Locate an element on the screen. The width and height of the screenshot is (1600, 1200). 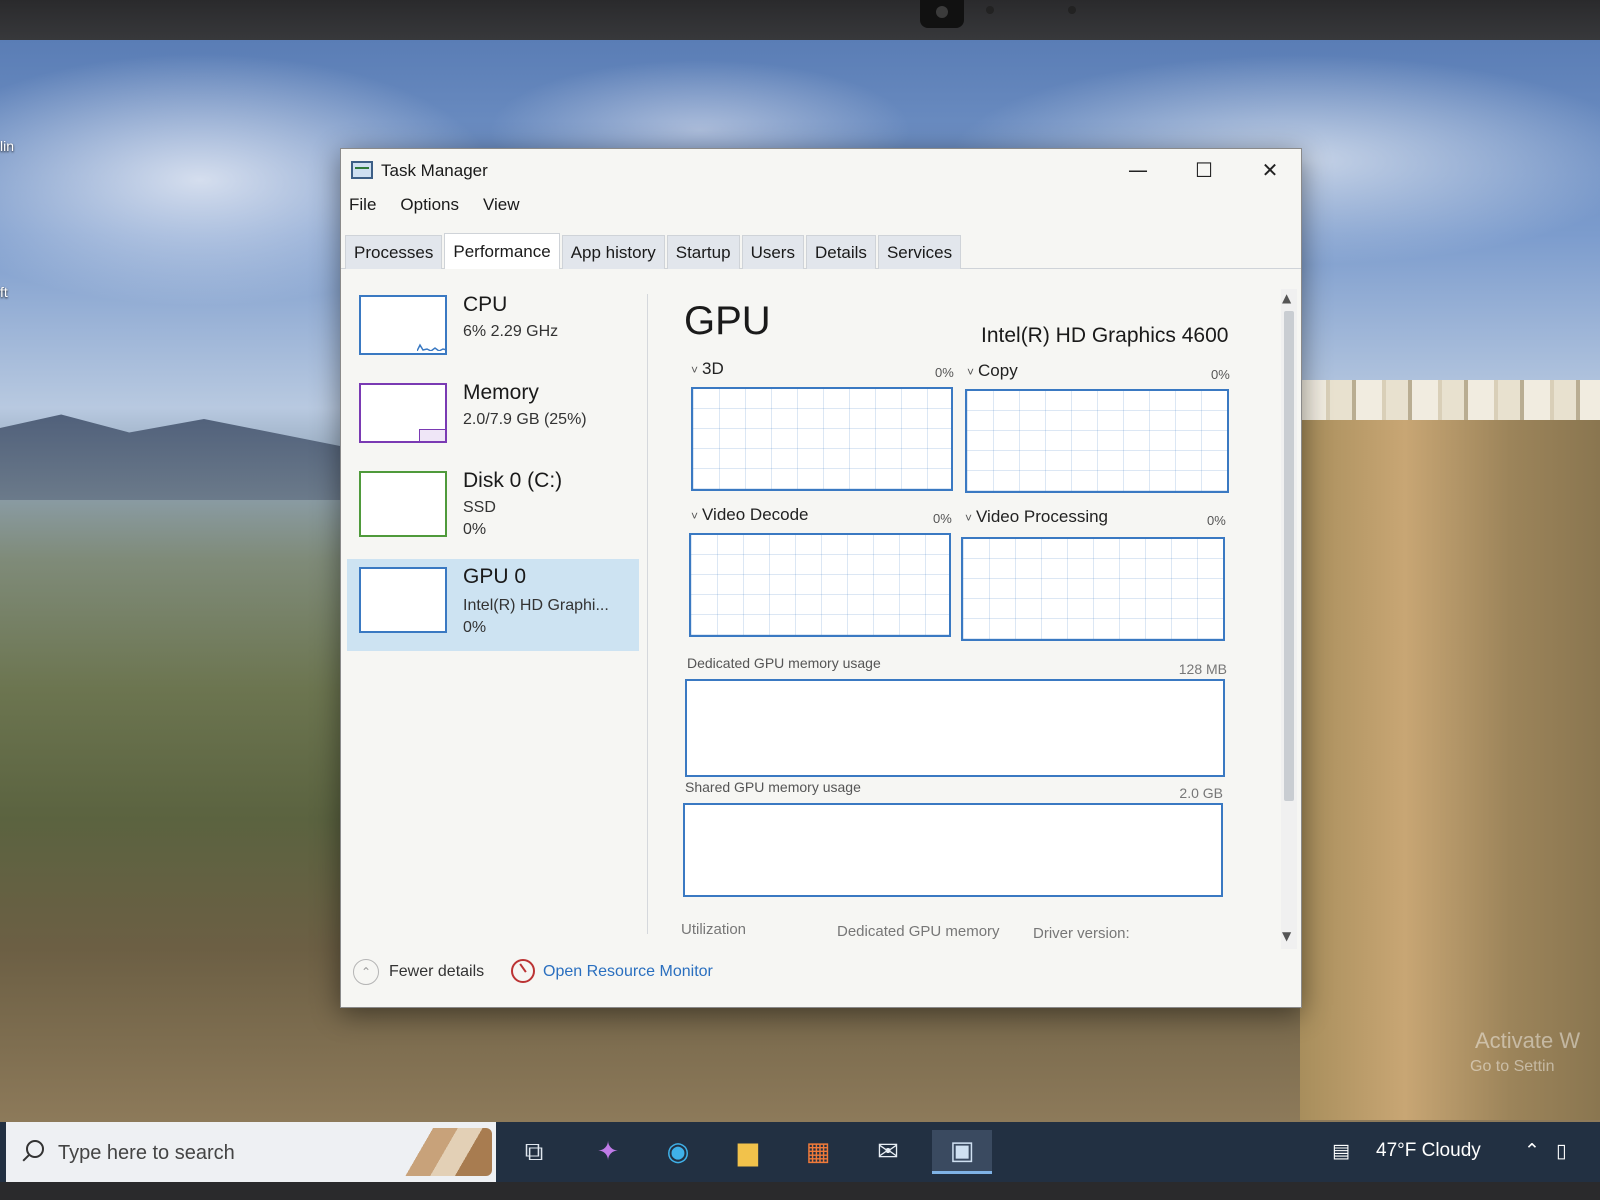
tab-users: Users is located at coordinates (772, 252).